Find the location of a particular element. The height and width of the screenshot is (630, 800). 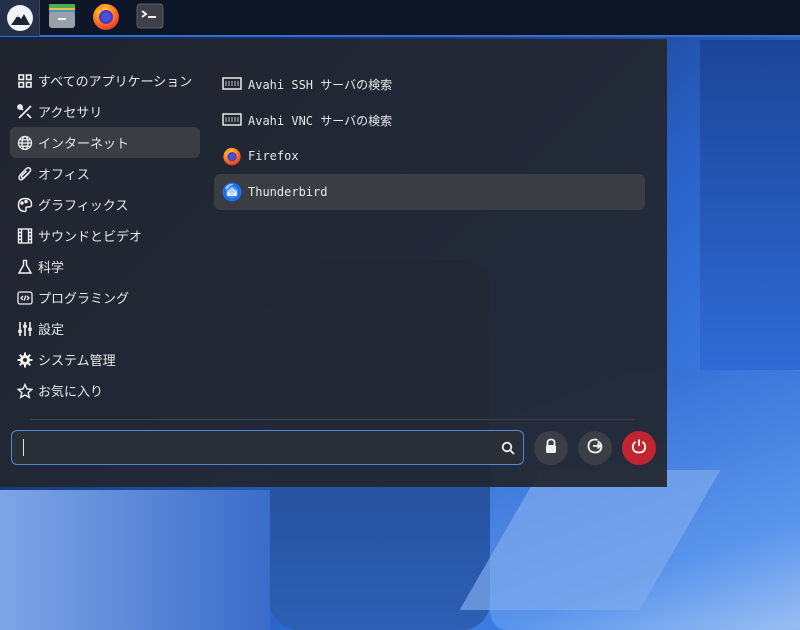

category-label: プログラミング is located at coordinates (84, 299).